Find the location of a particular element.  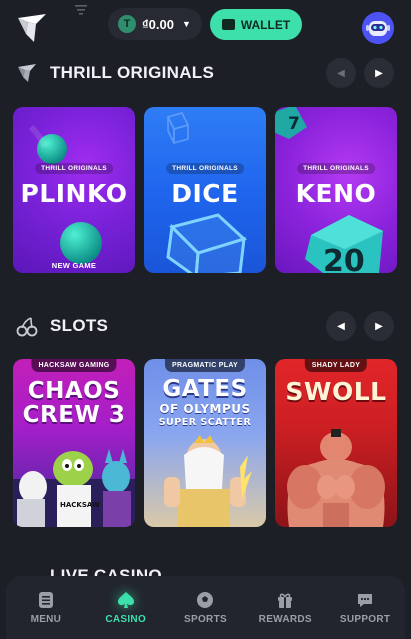

card-title-line1: CHAOS is located at coordinates (74, 391).